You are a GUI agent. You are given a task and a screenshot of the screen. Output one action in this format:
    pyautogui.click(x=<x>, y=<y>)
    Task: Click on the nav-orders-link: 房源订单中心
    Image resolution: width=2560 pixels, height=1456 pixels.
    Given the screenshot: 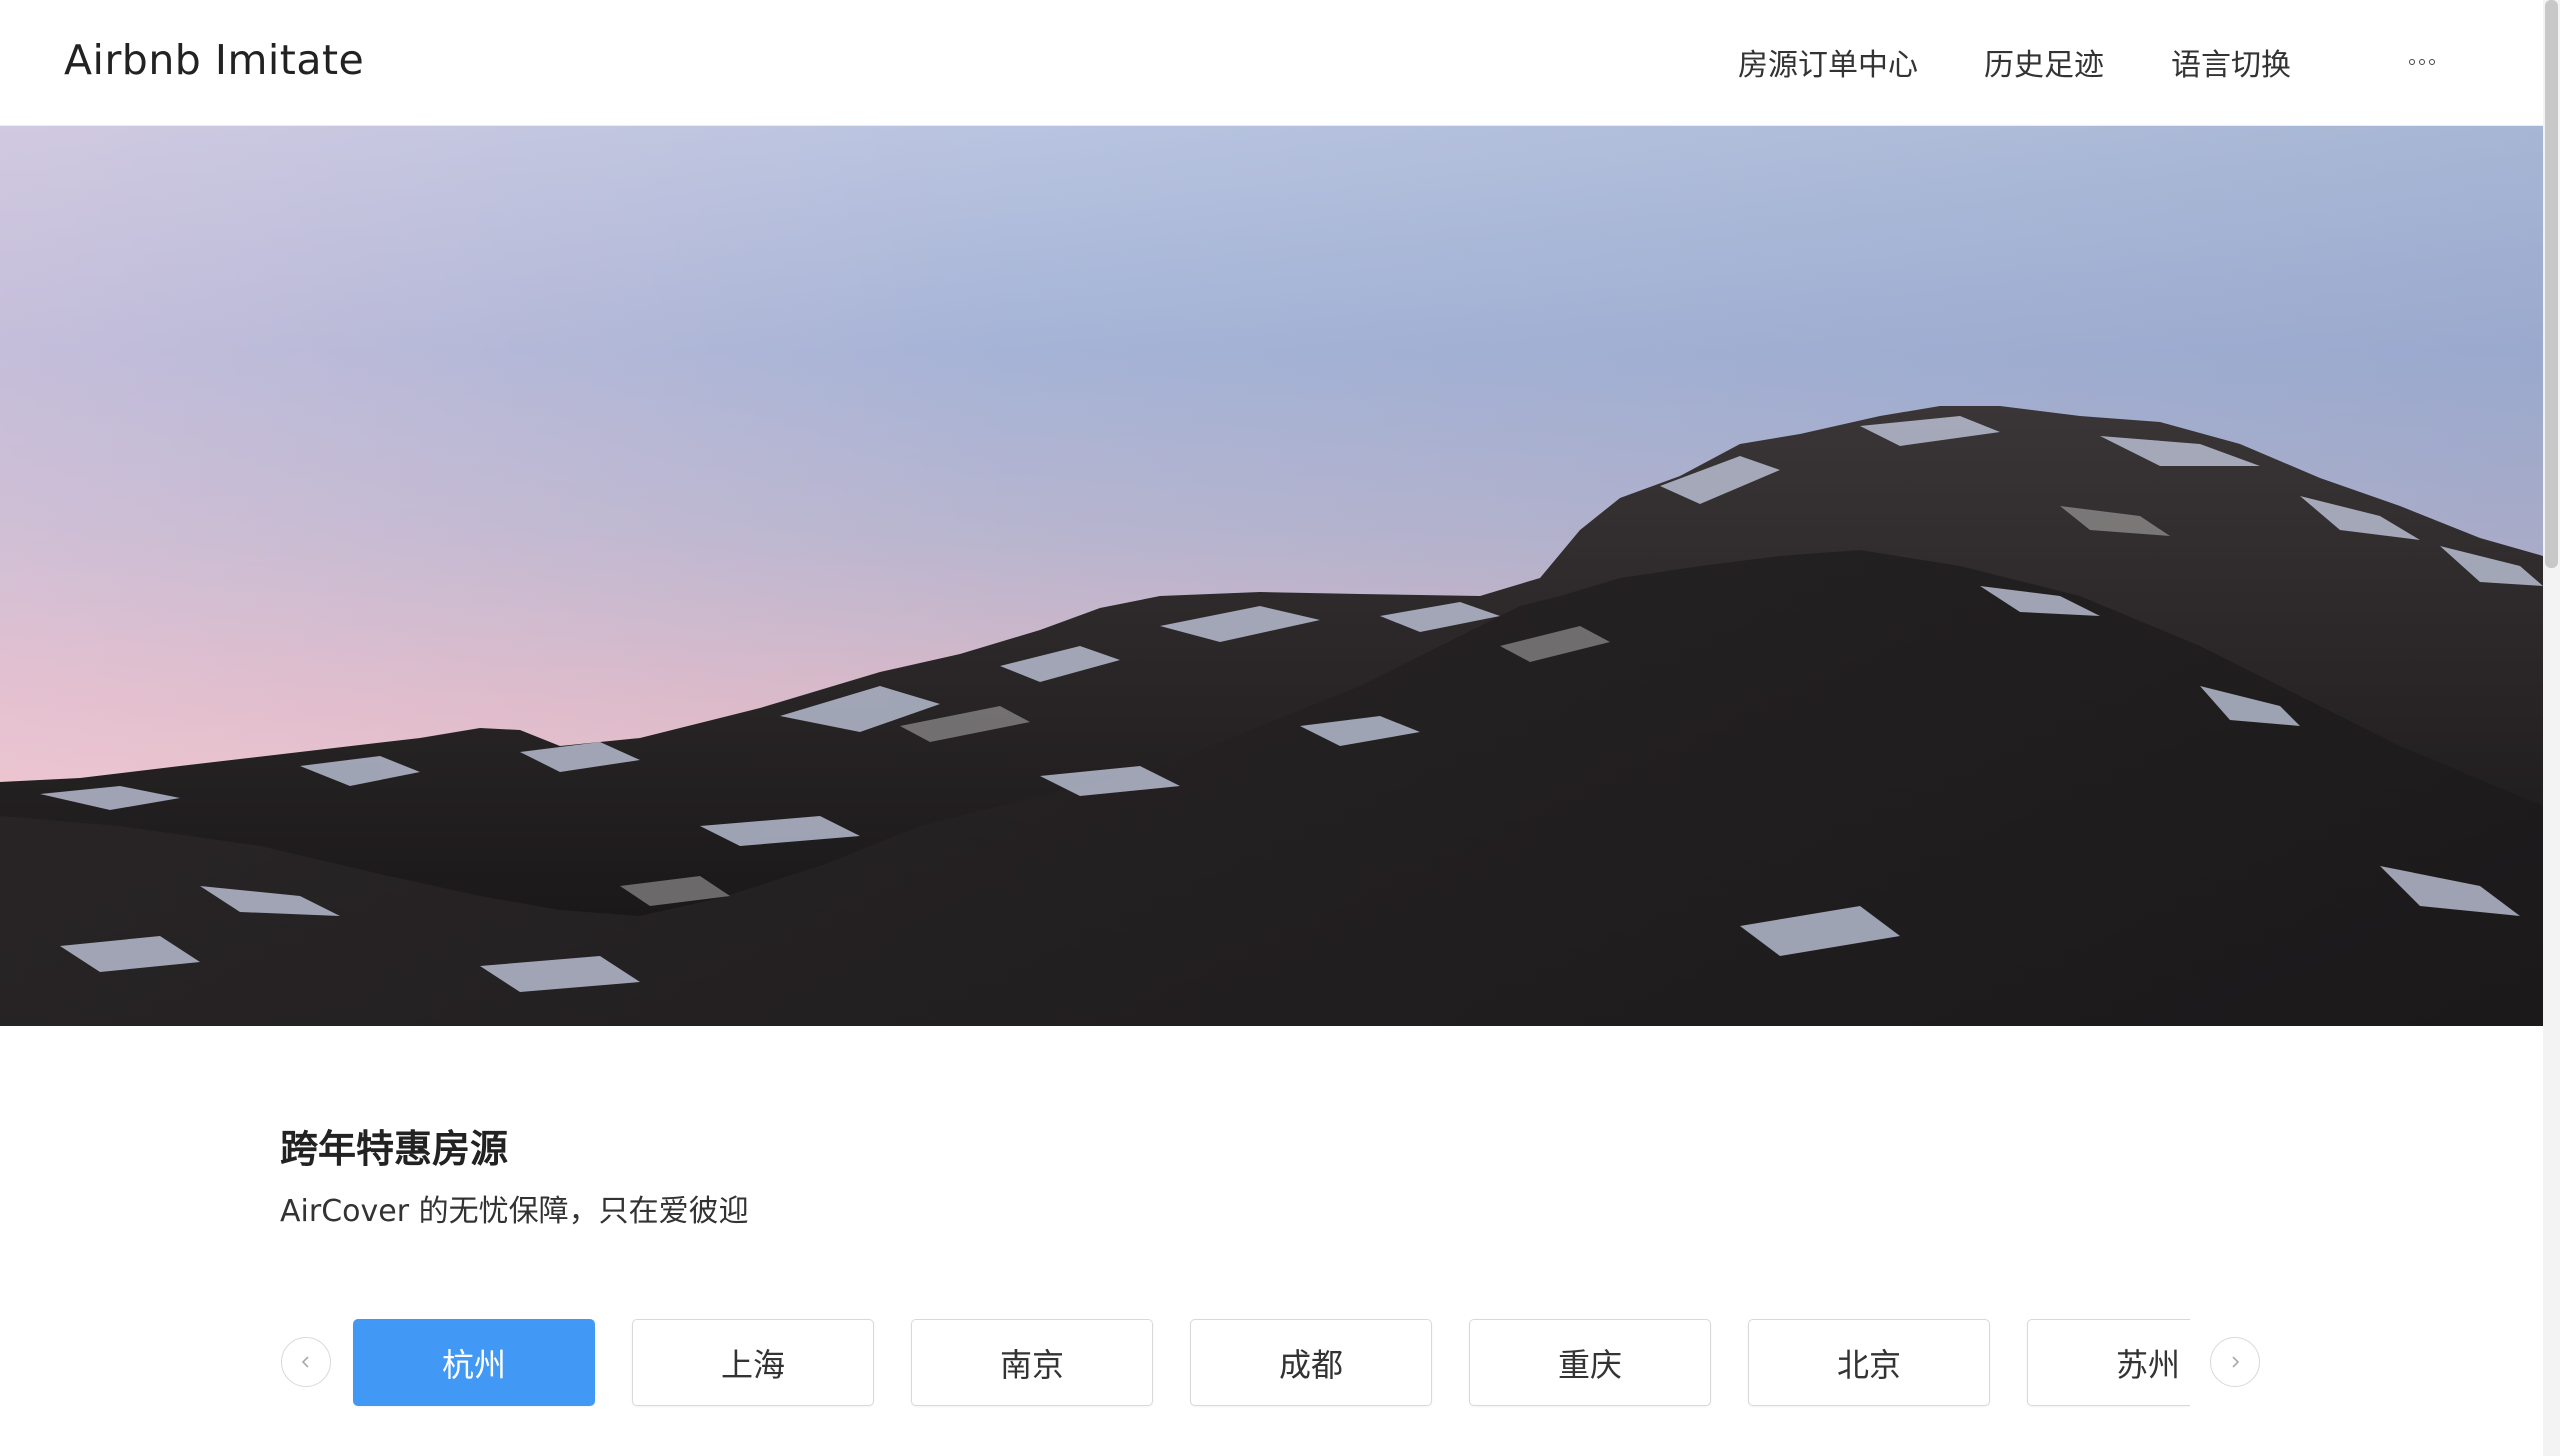 What is the action you would take?
    pyautogui.click(x=1828, y=62)
    